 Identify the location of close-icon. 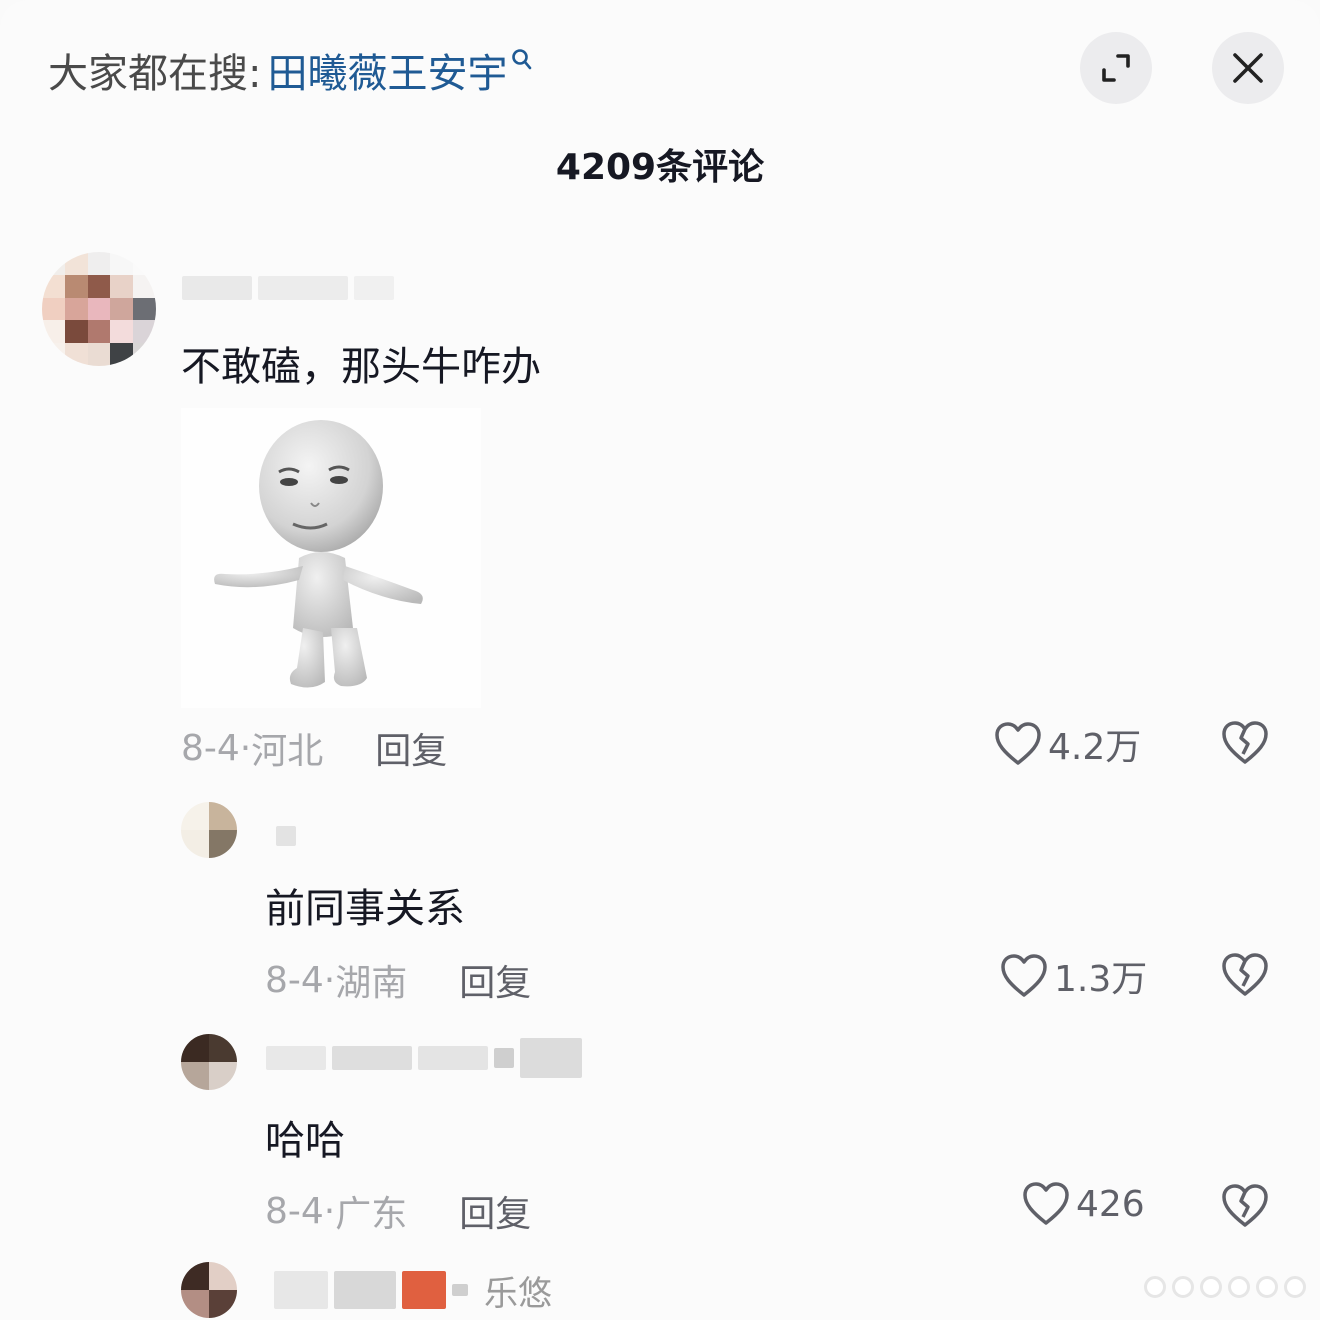
(1248, 68).